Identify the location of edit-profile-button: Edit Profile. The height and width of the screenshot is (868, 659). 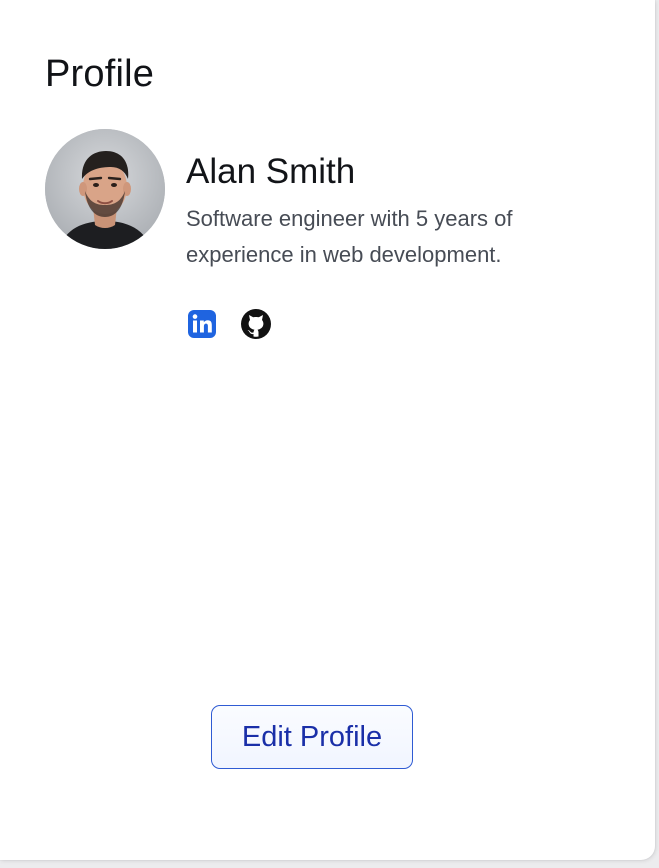
(312, 737).